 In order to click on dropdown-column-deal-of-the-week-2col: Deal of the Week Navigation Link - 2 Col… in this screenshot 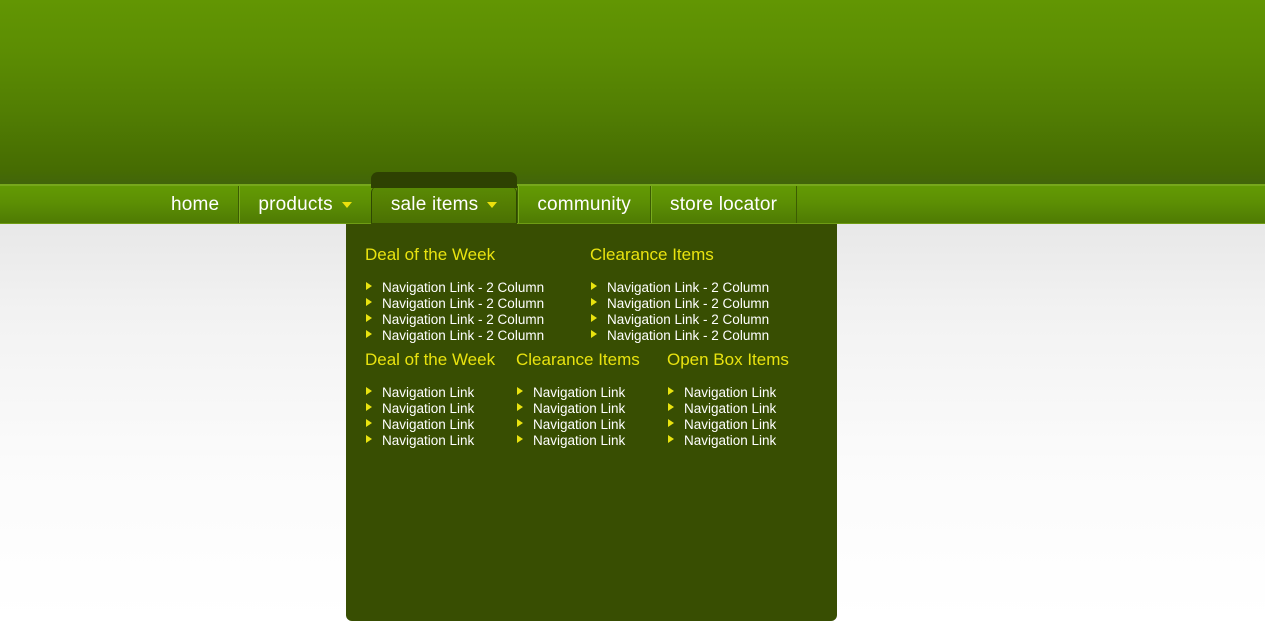, I will do `click(477, 294)`.